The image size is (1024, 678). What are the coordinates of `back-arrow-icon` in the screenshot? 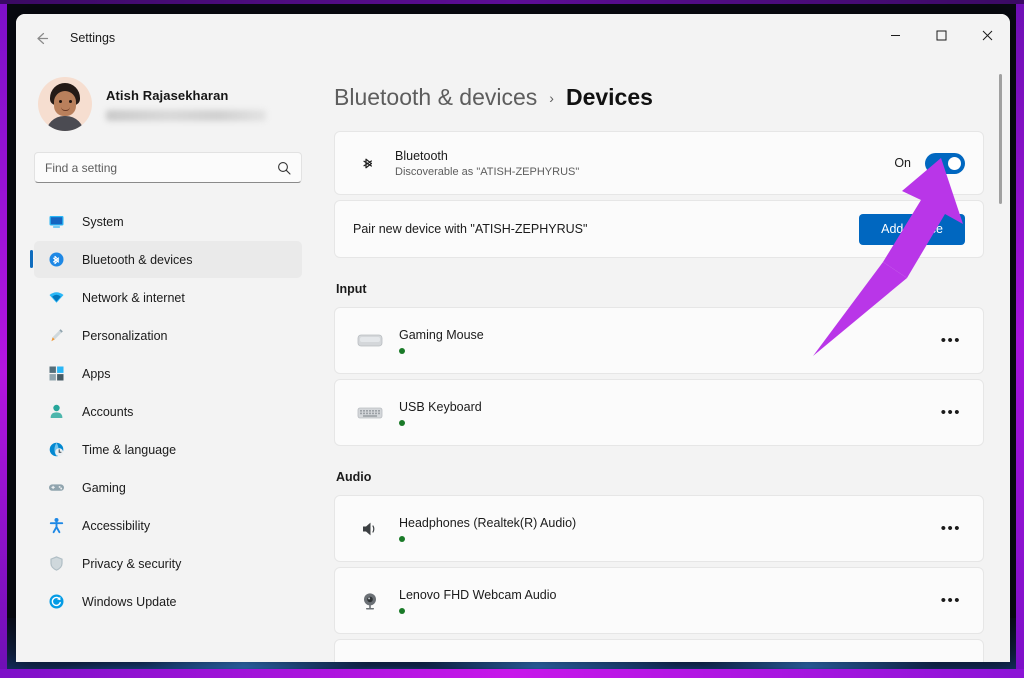 It's located at (41, 38).